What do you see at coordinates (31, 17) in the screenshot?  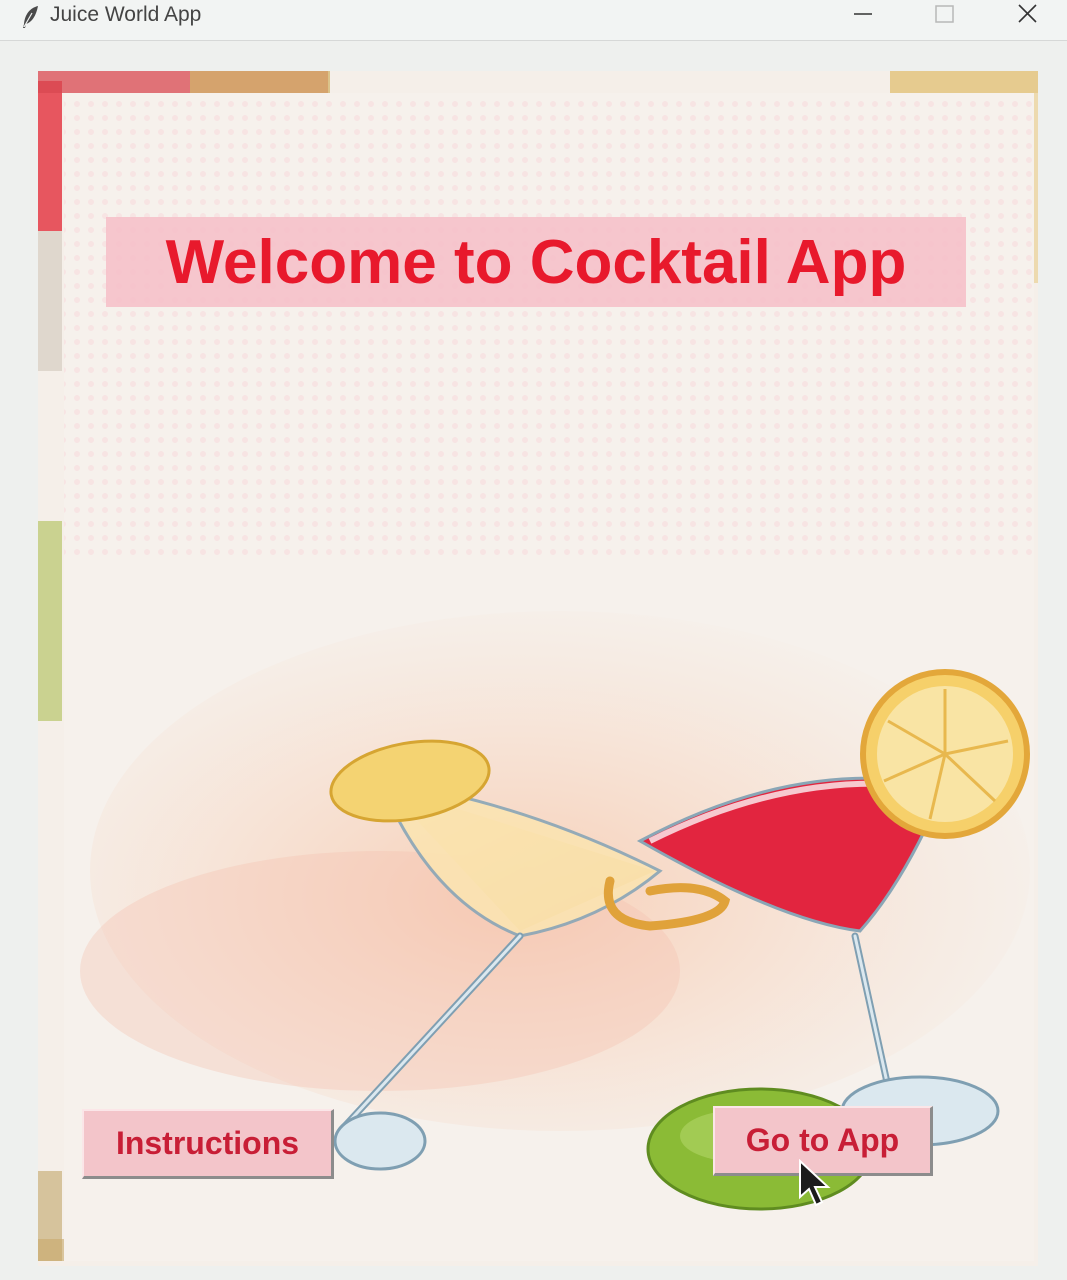 I see `feather-icon` at bounding box center [31, 17].